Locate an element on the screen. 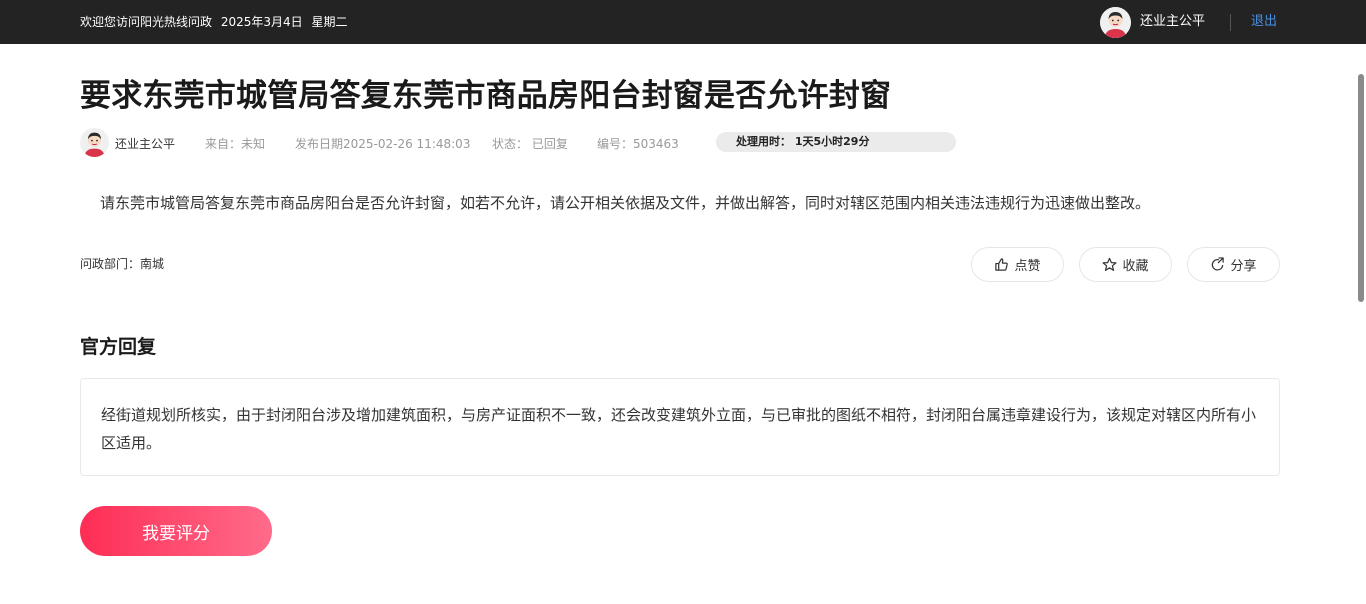 This screenshot has height=604, width=1366. share-button: 分享 is located at coordinates (1233, 264).